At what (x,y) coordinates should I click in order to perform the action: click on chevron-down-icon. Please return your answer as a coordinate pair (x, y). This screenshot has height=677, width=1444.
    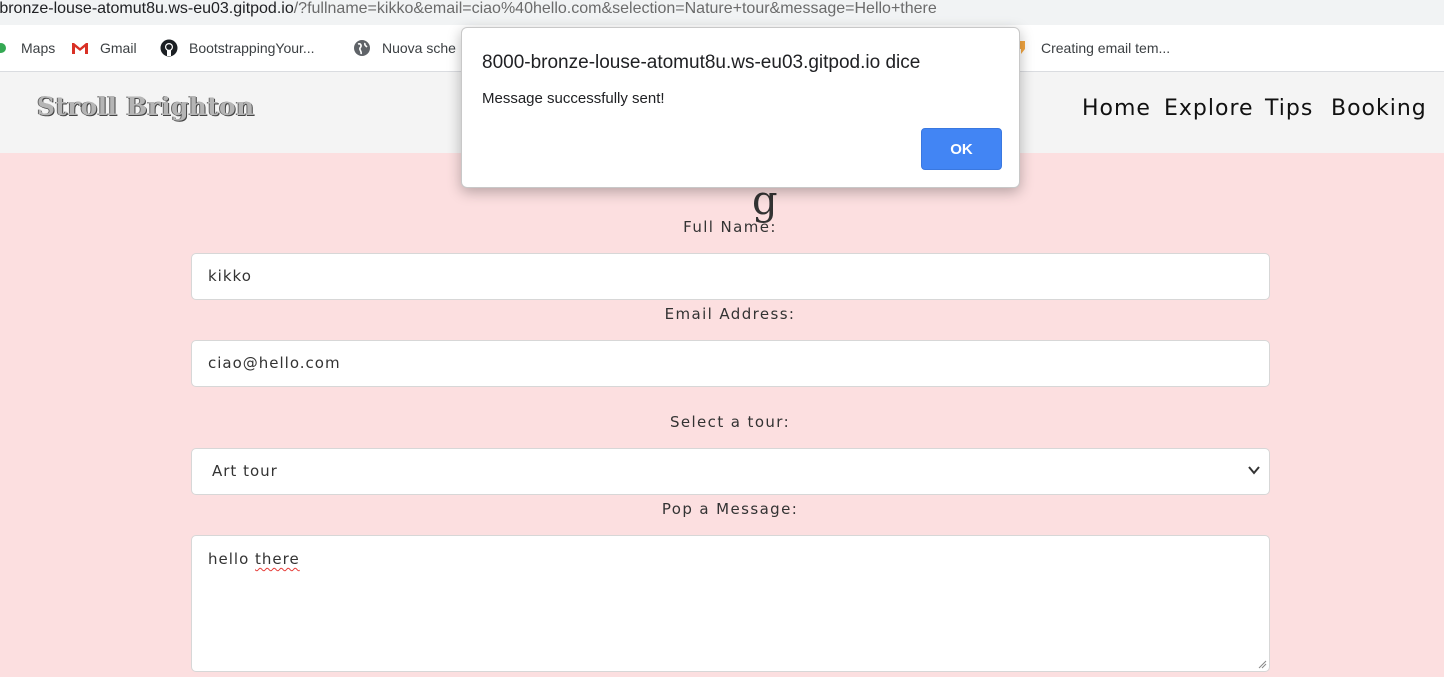
    Looking at the image, I should click on (1254, 470).